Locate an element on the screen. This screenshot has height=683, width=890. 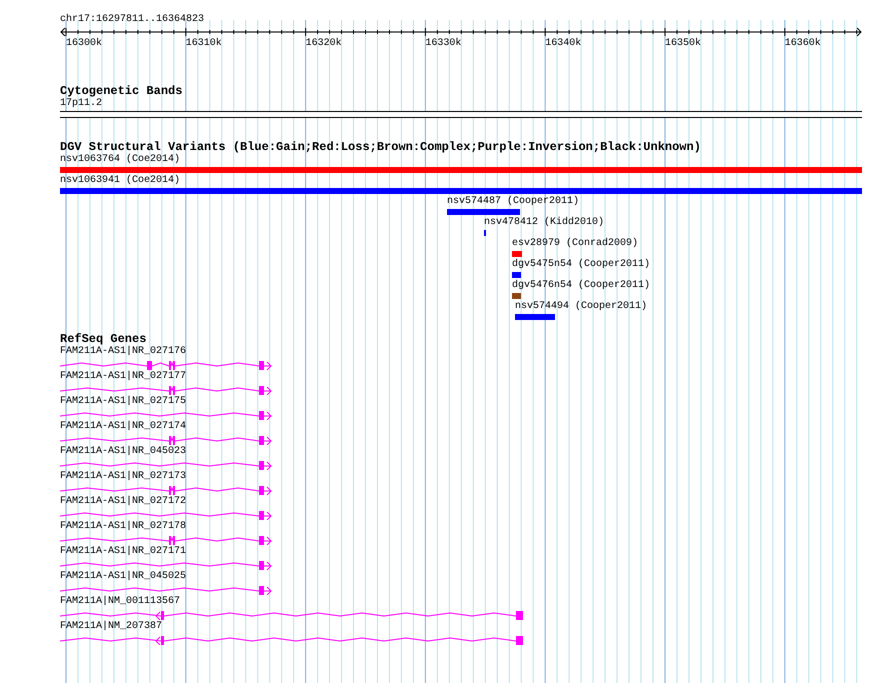
gene-label: FAM211A-AS1|NR_045025 is located at coordinates (123, 577).